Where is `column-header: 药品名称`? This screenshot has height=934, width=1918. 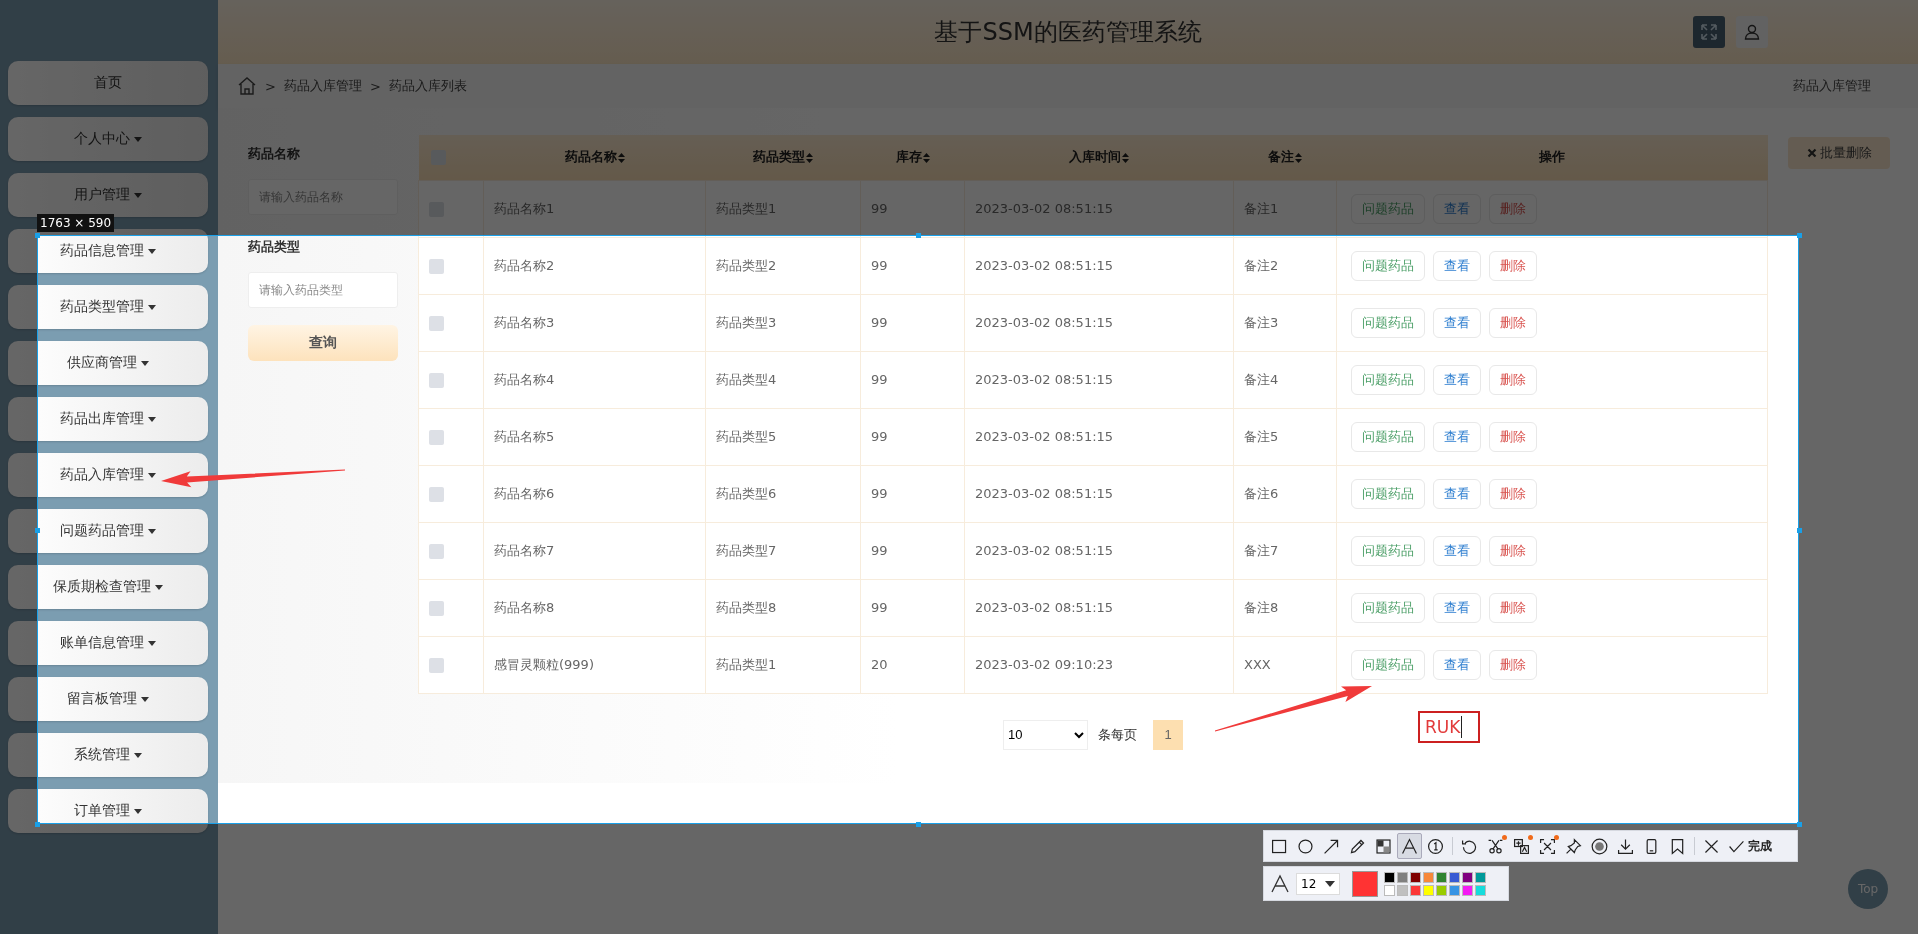
column-header: 药品名称 is located at coordinates (594, 157).